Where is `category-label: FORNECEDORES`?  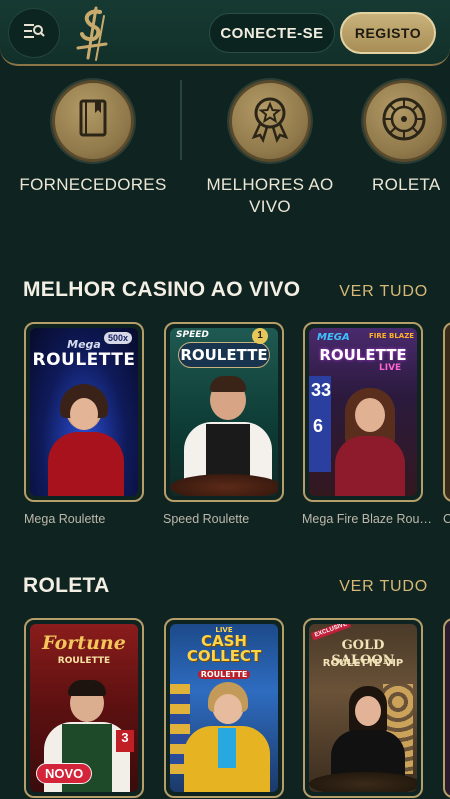 category-label: FORNECEDORES is located at coordinates (93, 184).